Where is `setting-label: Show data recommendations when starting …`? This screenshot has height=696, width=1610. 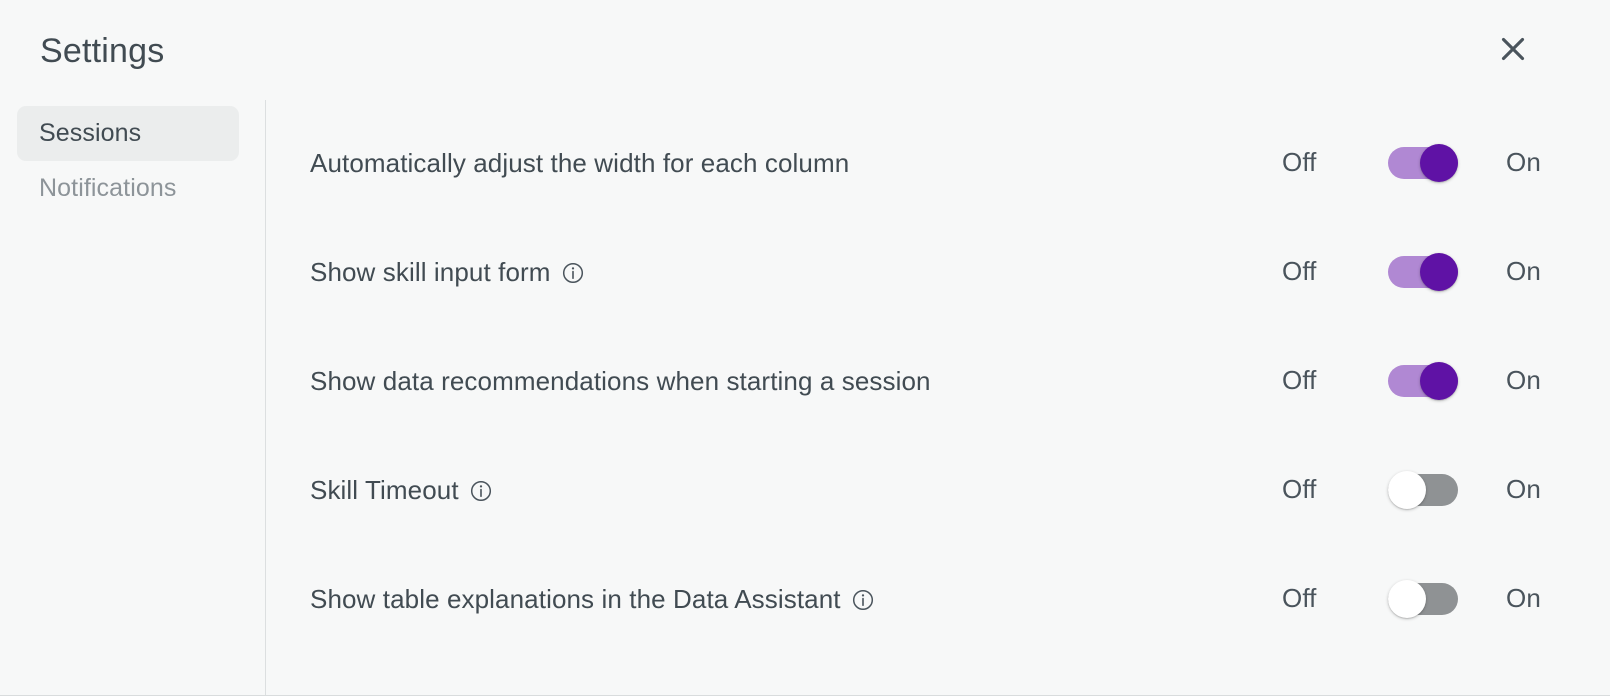 setting-label: Show data recommendations when starting … is located at coordinates (620, 380).